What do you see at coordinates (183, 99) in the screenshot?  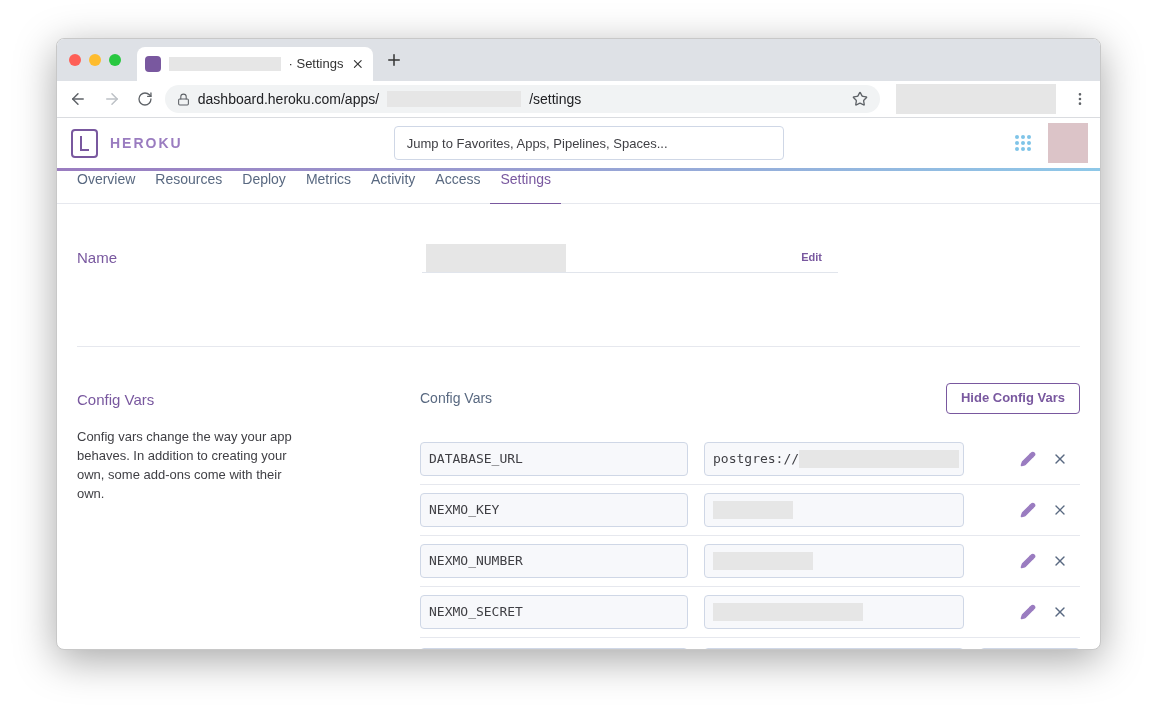 I see `lock-icon` at bounding box center [183, 99].